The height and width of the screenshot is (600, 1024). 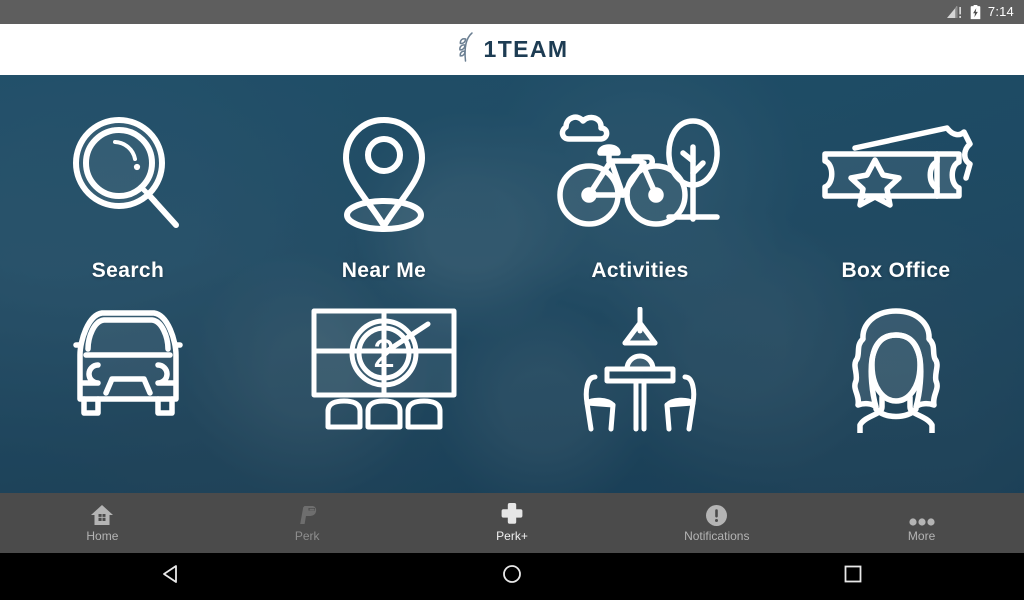 I want to click on plus-icon, so click(x=512, y=514).